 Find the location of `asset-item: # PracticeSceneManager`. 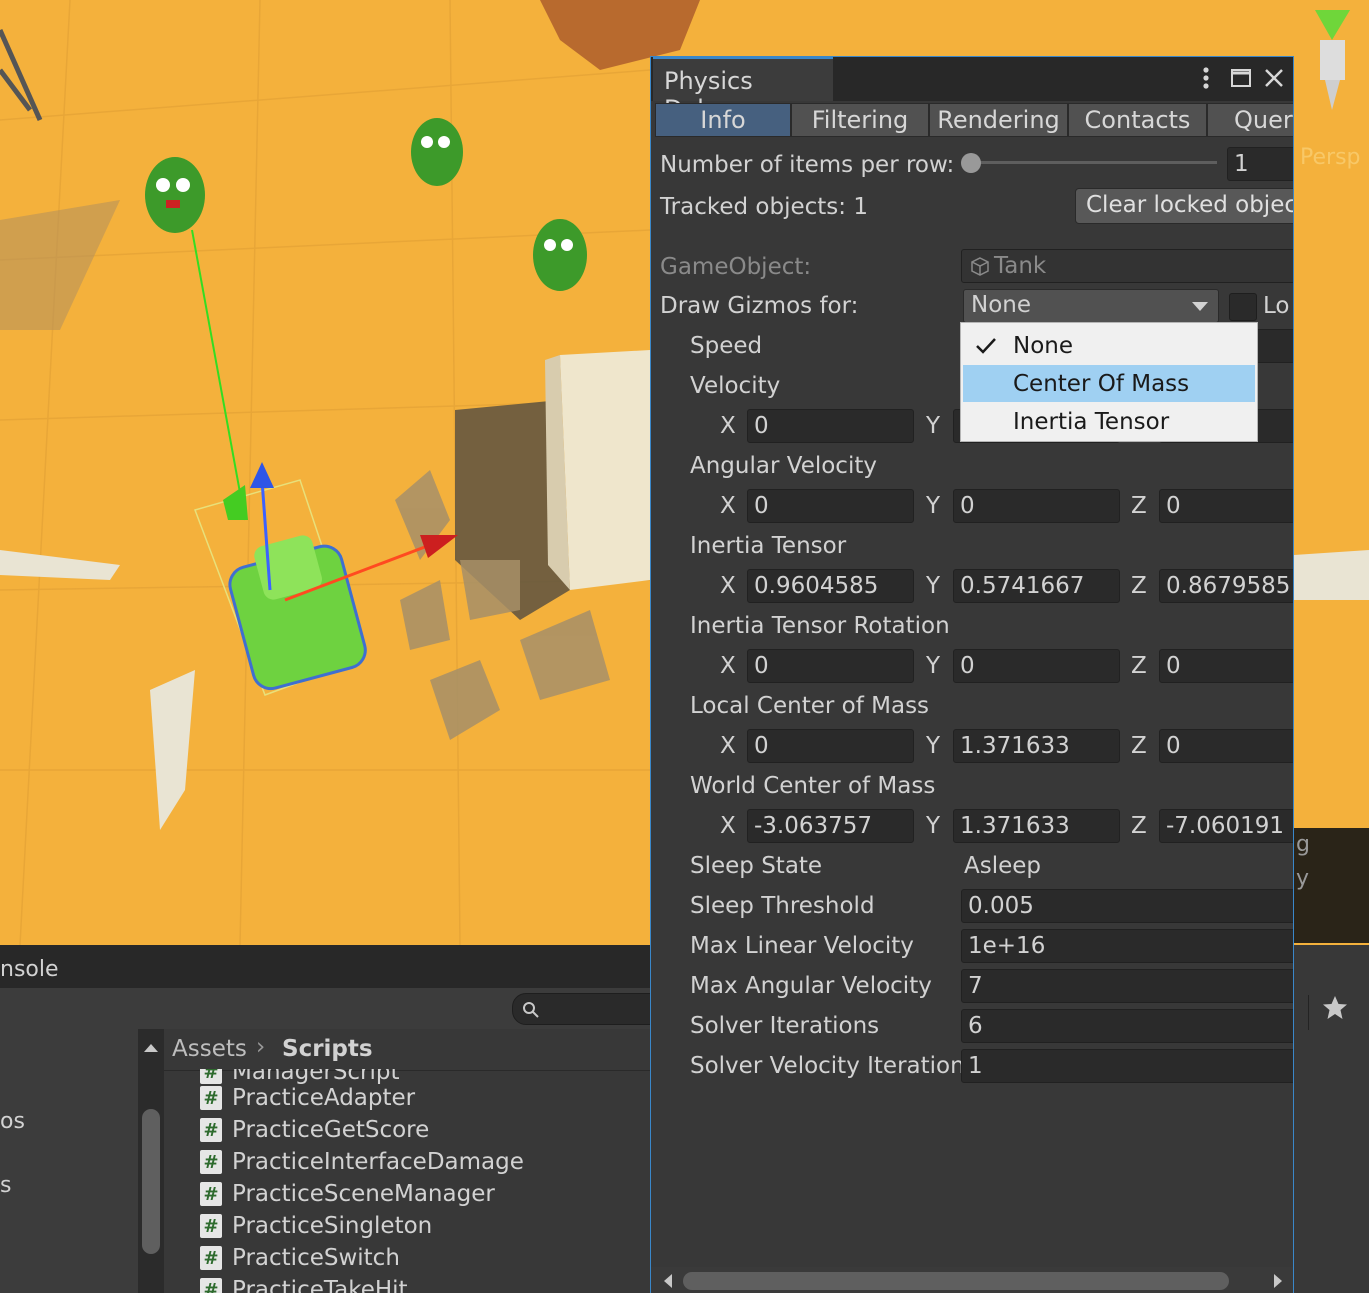

asset-item: # PracticeSceneManager is located at coordinates (347, 1194).